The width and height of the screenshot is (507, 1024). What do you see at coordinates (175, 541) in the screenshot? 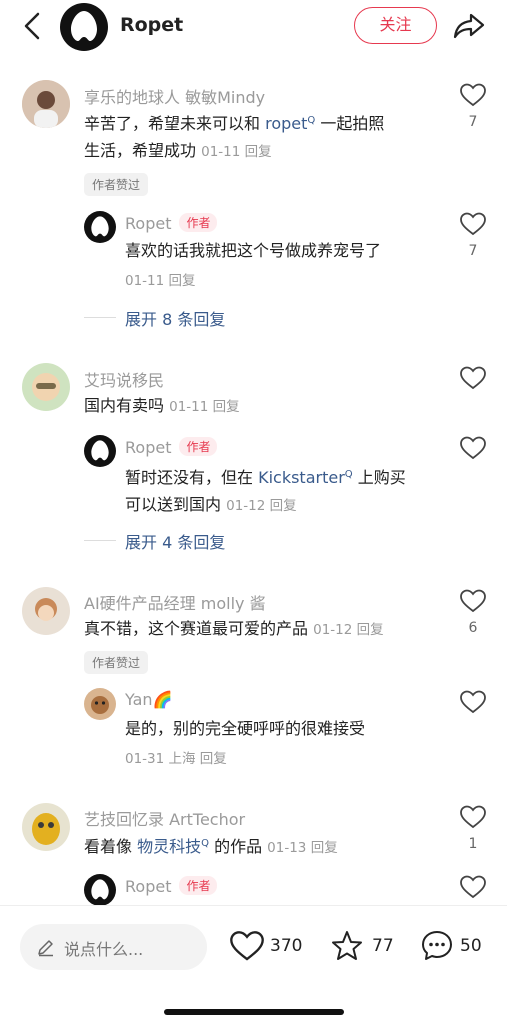
I see `expand-replies-button: 展开 4 条回复` at bounding box center [175, 541].